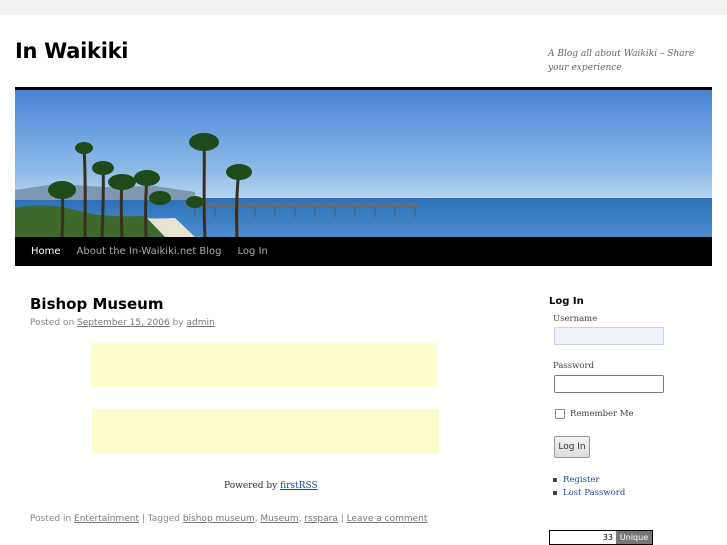 The image size is (727, 545). What do you see at coordinates (265, 431) in the screenshot?
I see `ad-block-bottom` at bounding box center [265, 431].